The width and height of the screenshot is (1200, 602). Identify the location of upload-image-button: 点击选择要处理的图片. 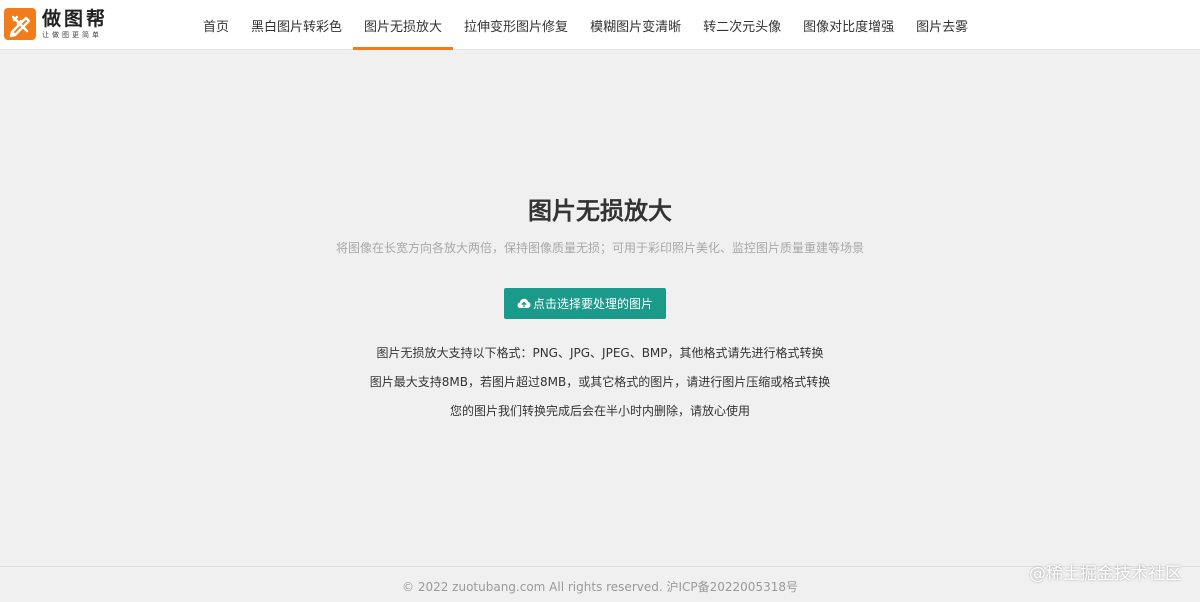
(585, 303).